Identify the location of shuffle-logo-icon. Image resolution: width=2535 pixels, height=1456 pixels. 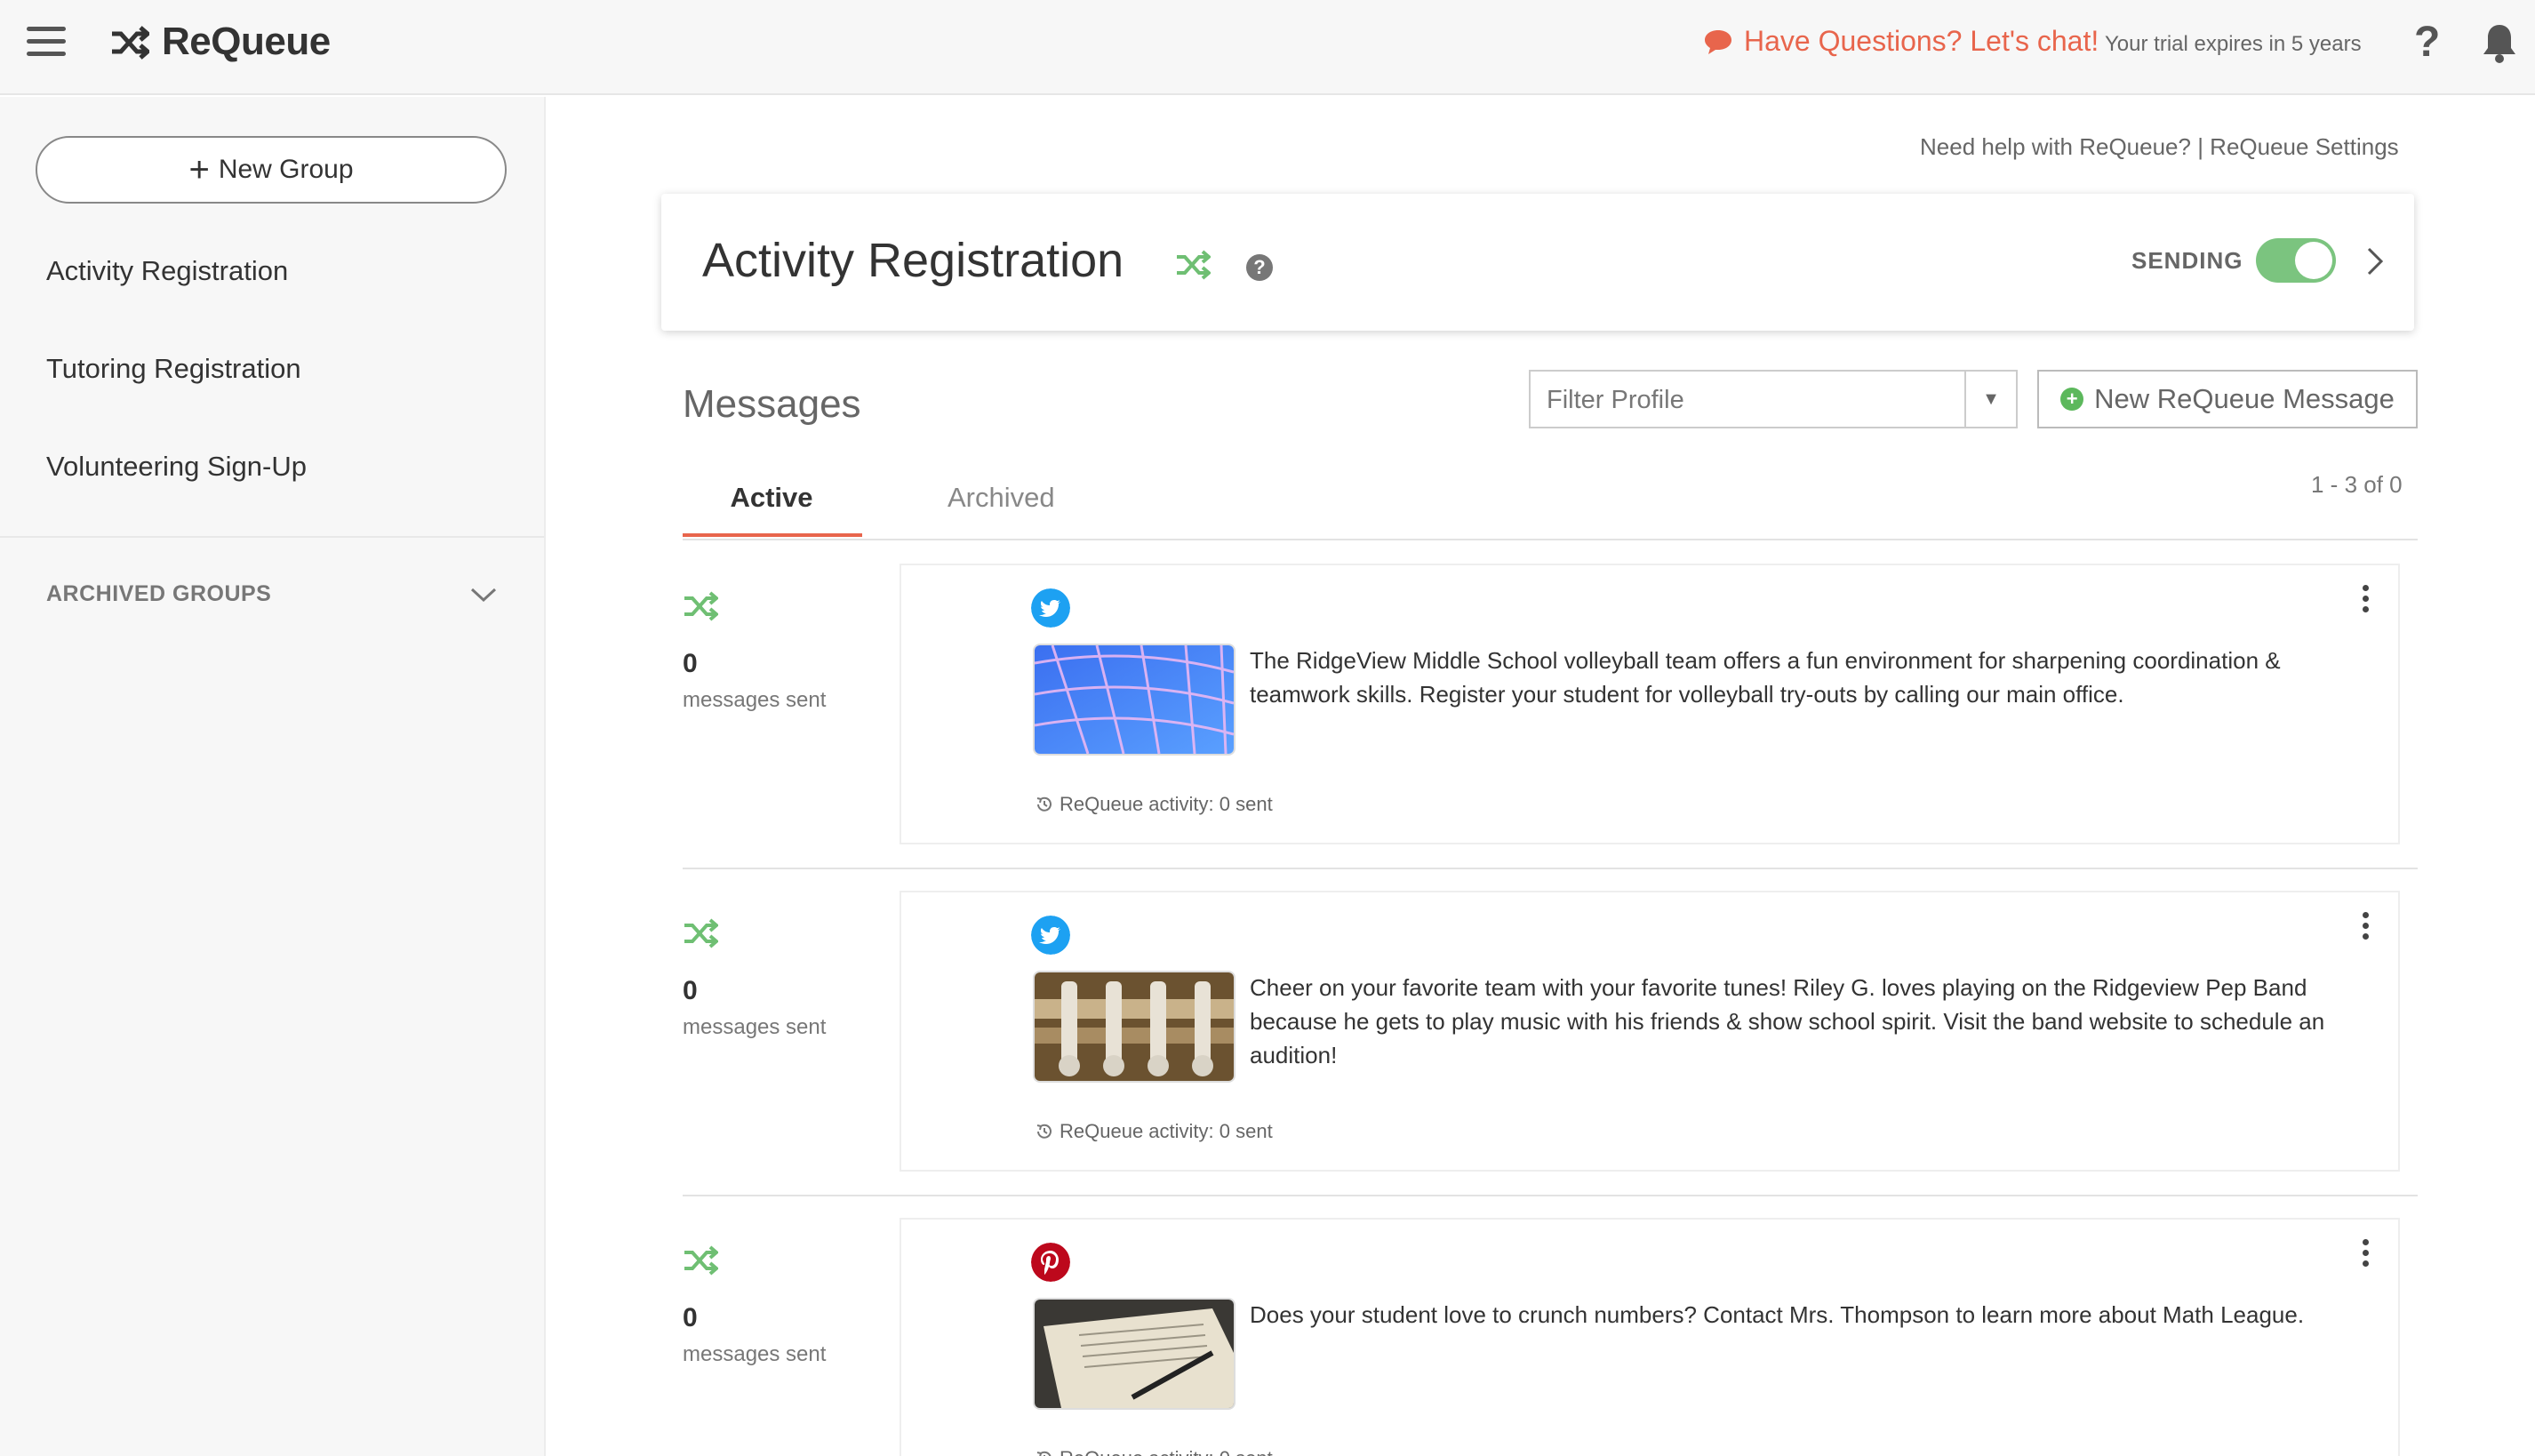
(130, 43).